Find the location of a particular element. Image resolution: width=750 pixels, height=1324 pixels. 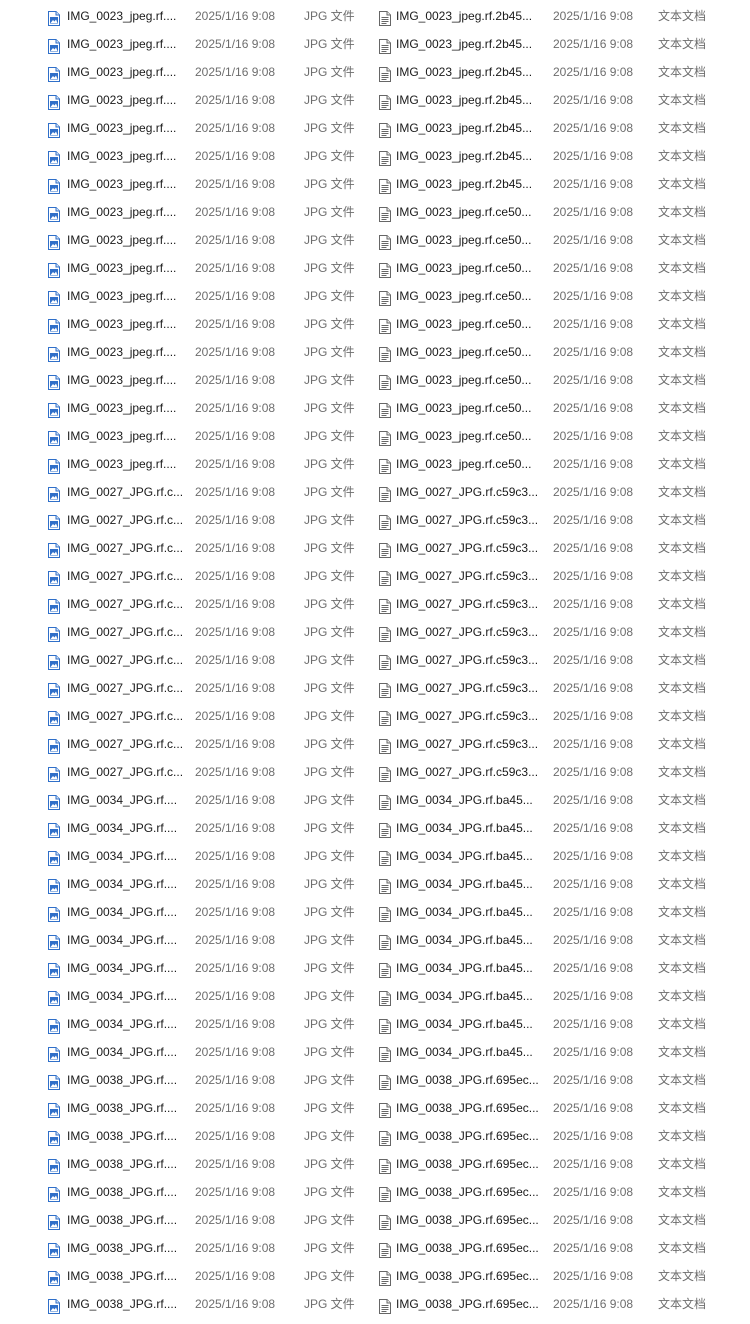

file-date-modified: 2025/1/16 9:08 is located at coordinates (593, 1192).